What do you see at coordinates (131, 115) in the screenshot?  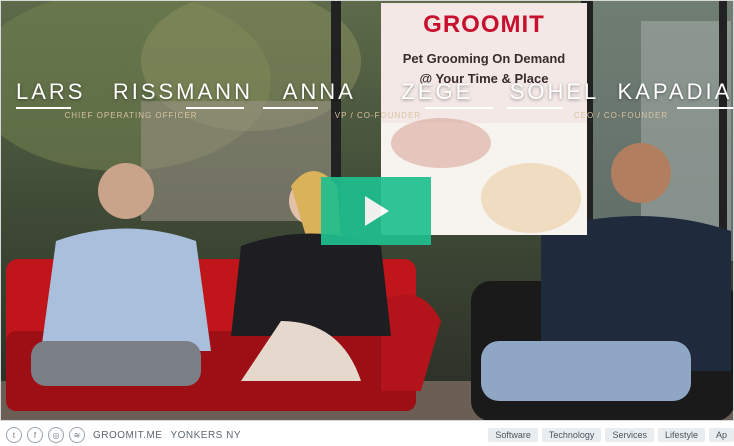 I see `person-title: CHIEF OPERATING OFFICER` at bounding box center [131, 115].